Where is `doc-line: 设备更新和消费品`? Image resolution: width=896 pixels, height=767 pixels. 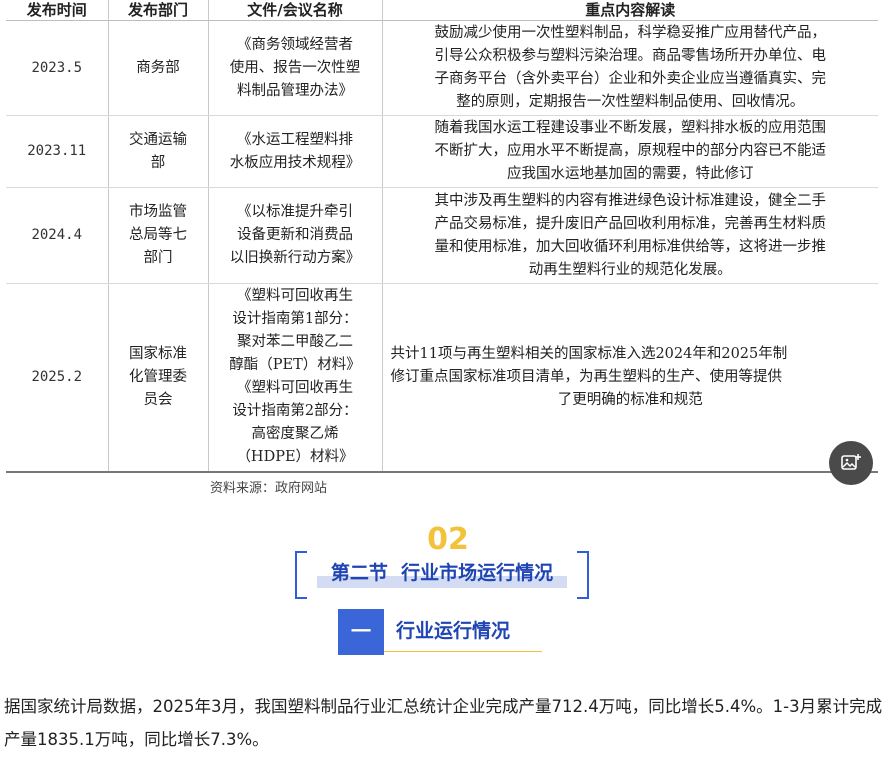 doc-line: 设备更新和消费品 is located at coordinates (295, 235).